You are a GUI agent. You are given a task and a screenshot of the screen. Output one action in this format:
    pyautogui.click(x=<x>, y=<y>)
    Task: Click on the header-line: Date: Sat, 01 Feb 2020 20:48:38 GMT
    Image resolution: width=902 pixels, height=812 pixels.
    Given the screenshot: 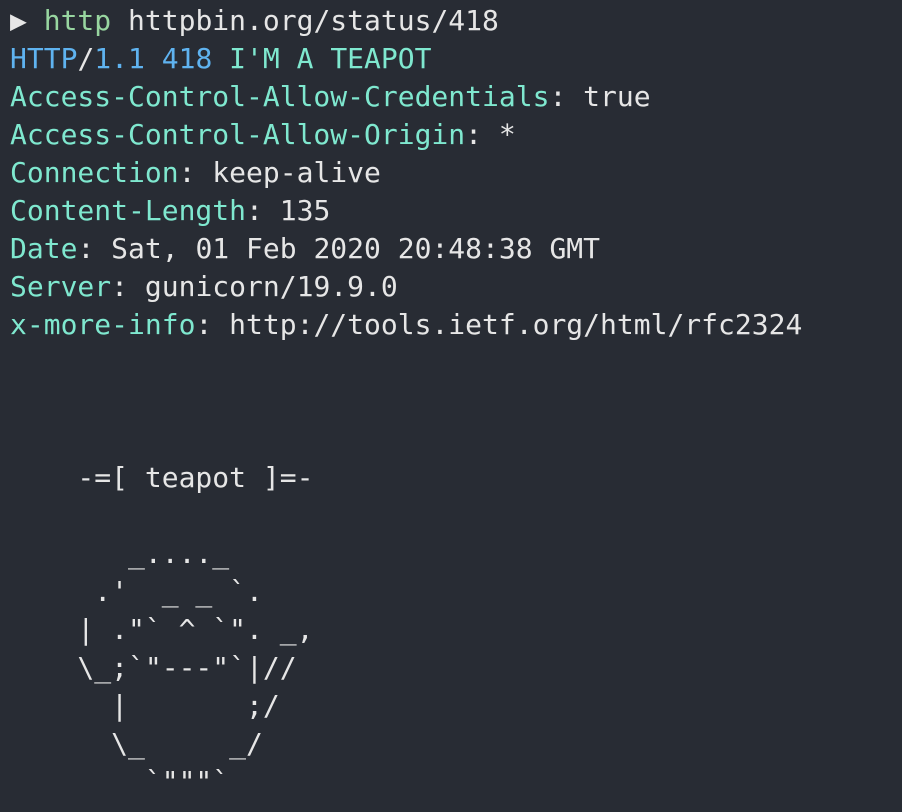 What is the action you would take?
    pyautogui.click(x=305, y=249)
    